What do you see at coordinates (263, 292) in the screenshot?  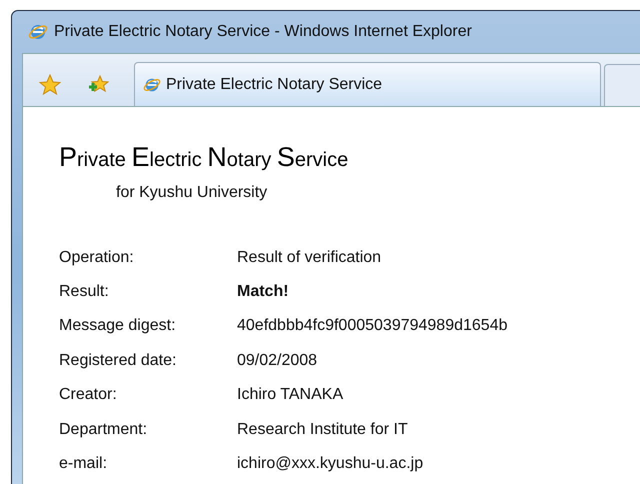 I see `field-value: Match!` at bounding box center [263, 292].